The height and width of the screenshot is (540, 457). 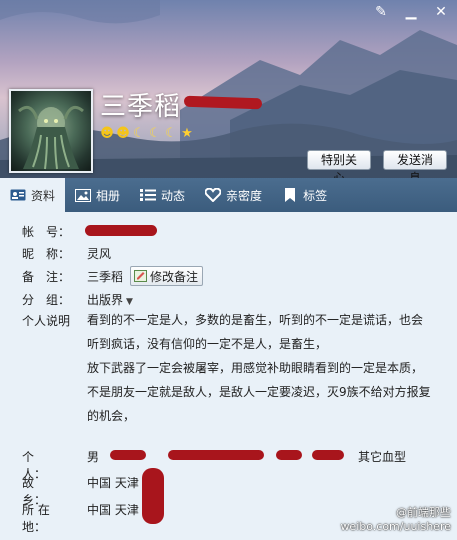 I want to click on watermark-line: @前端那些, so click(x=423, y=512).